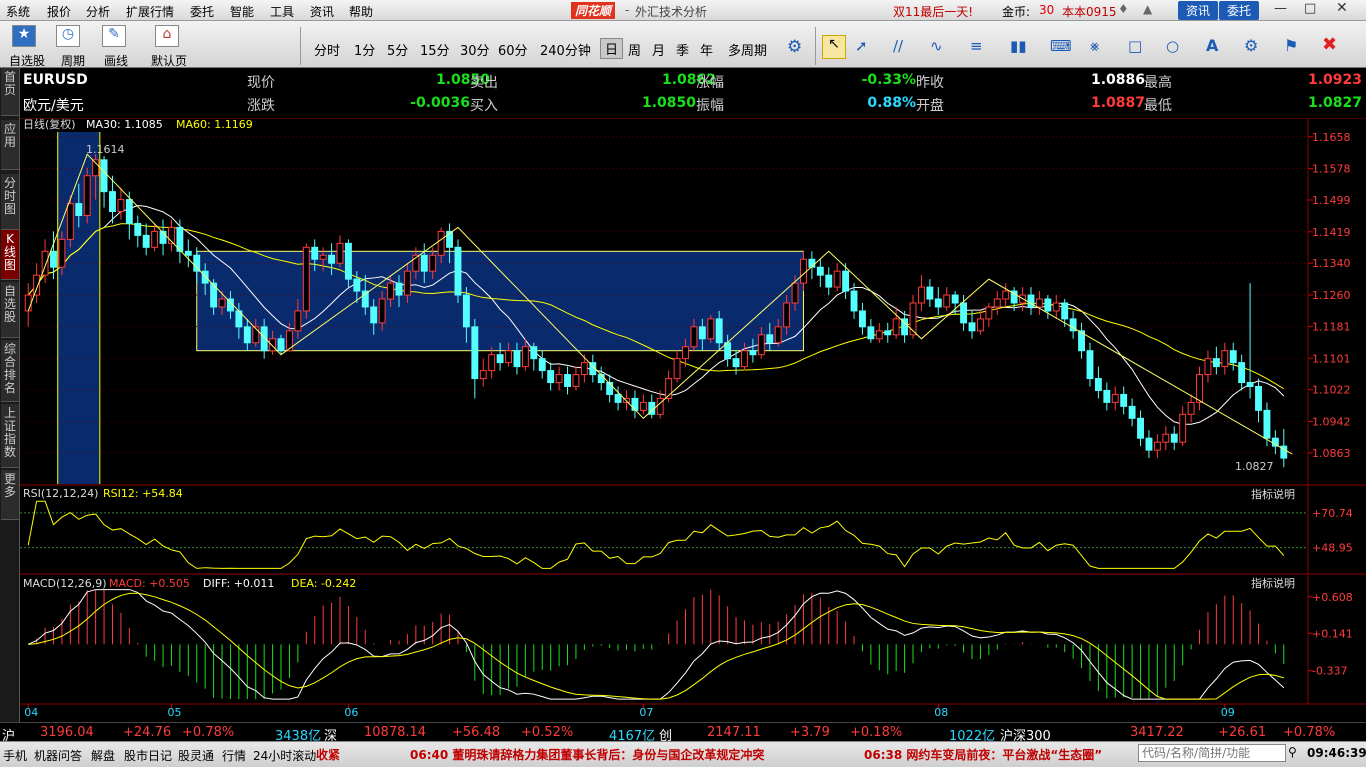  I want to click on status-rolling: 24小时滚动, so click(284, 755).